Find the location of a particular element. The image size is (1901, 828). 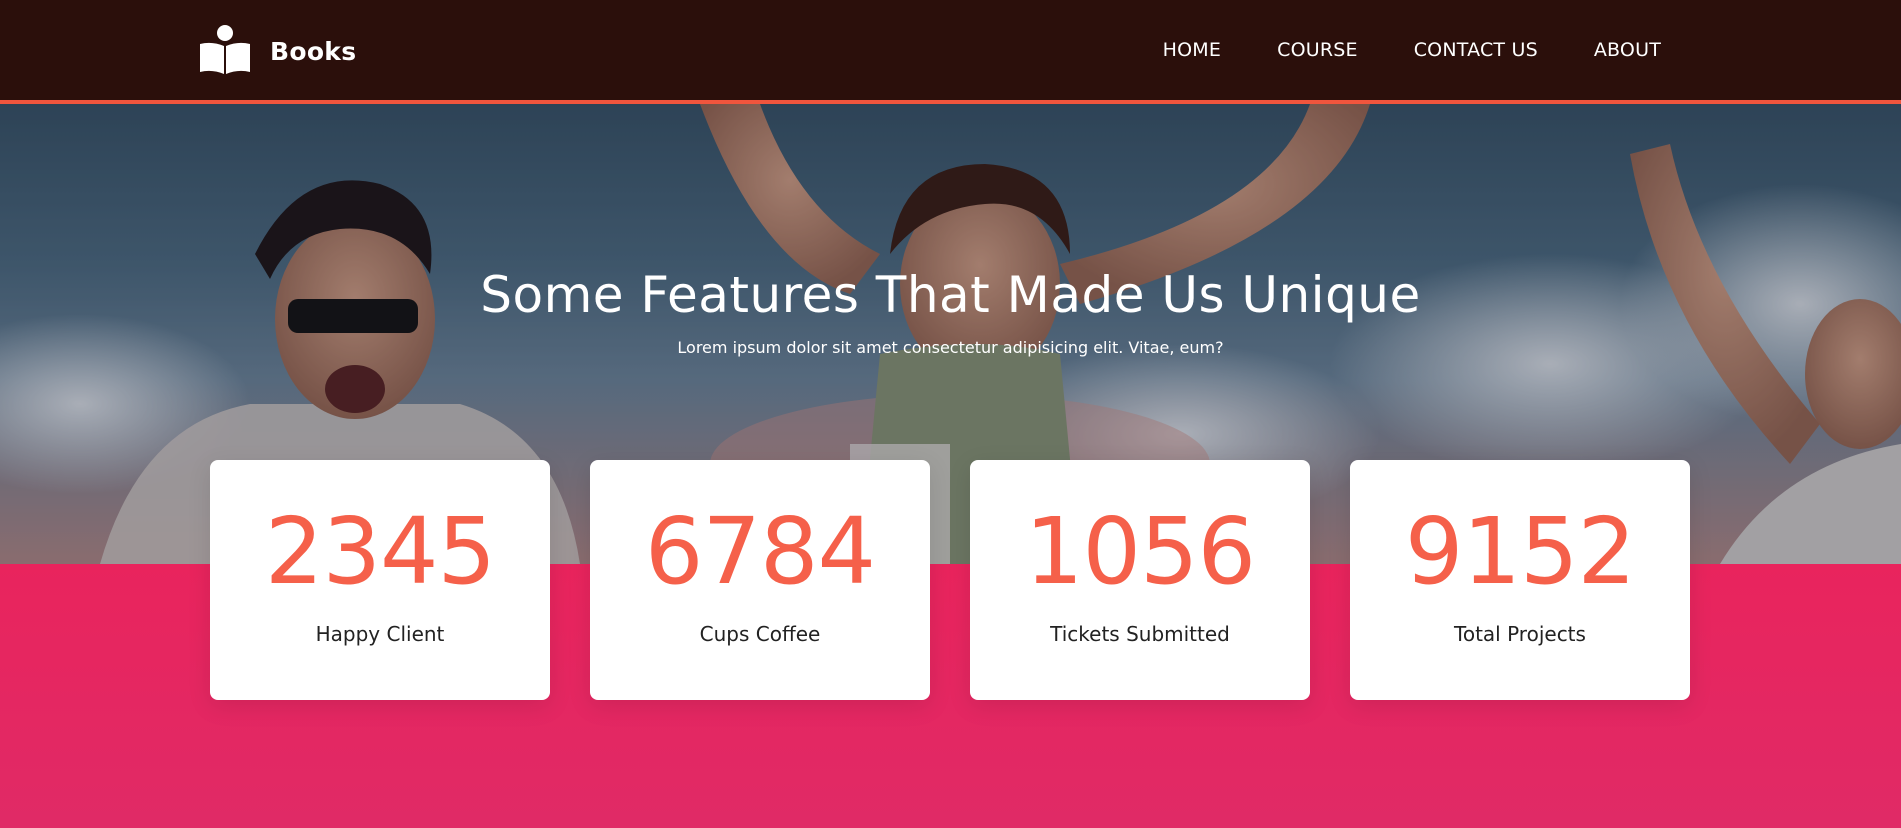

stat-label: Tickets Submitted is located at coordinates (1140, 634).